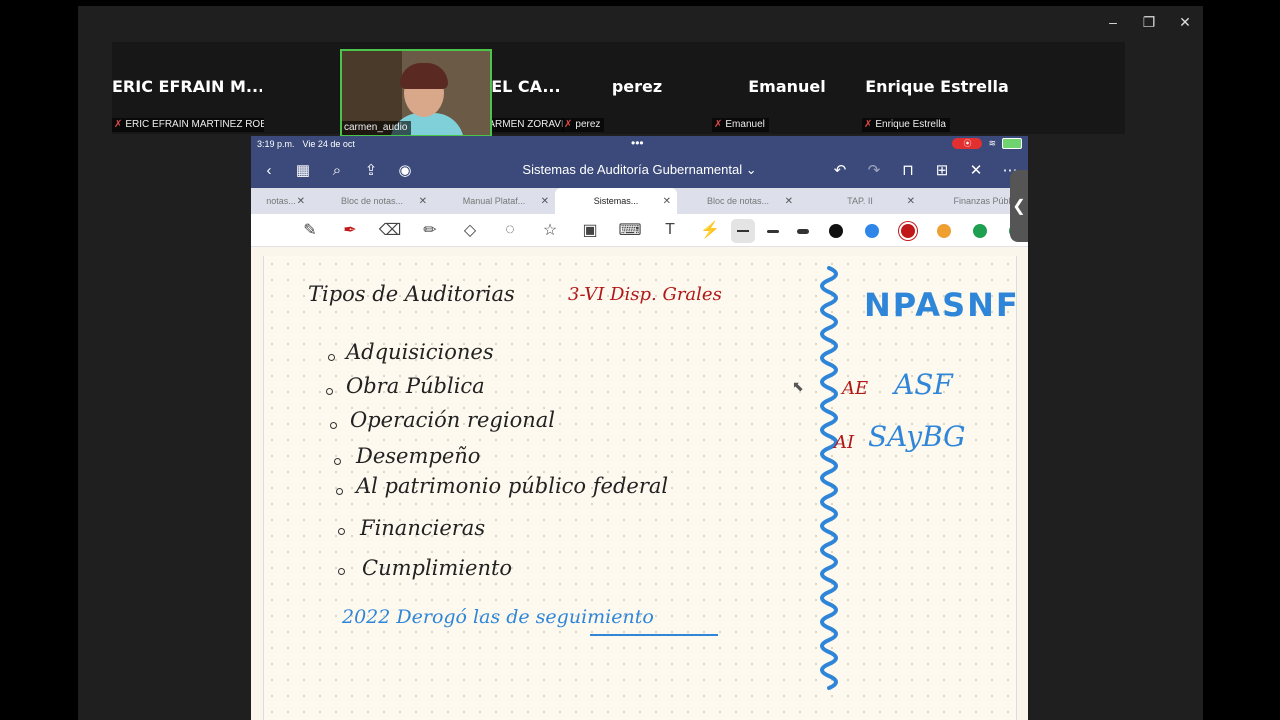  I want to click on highlighter-icon: ✏, so click(430, 230).